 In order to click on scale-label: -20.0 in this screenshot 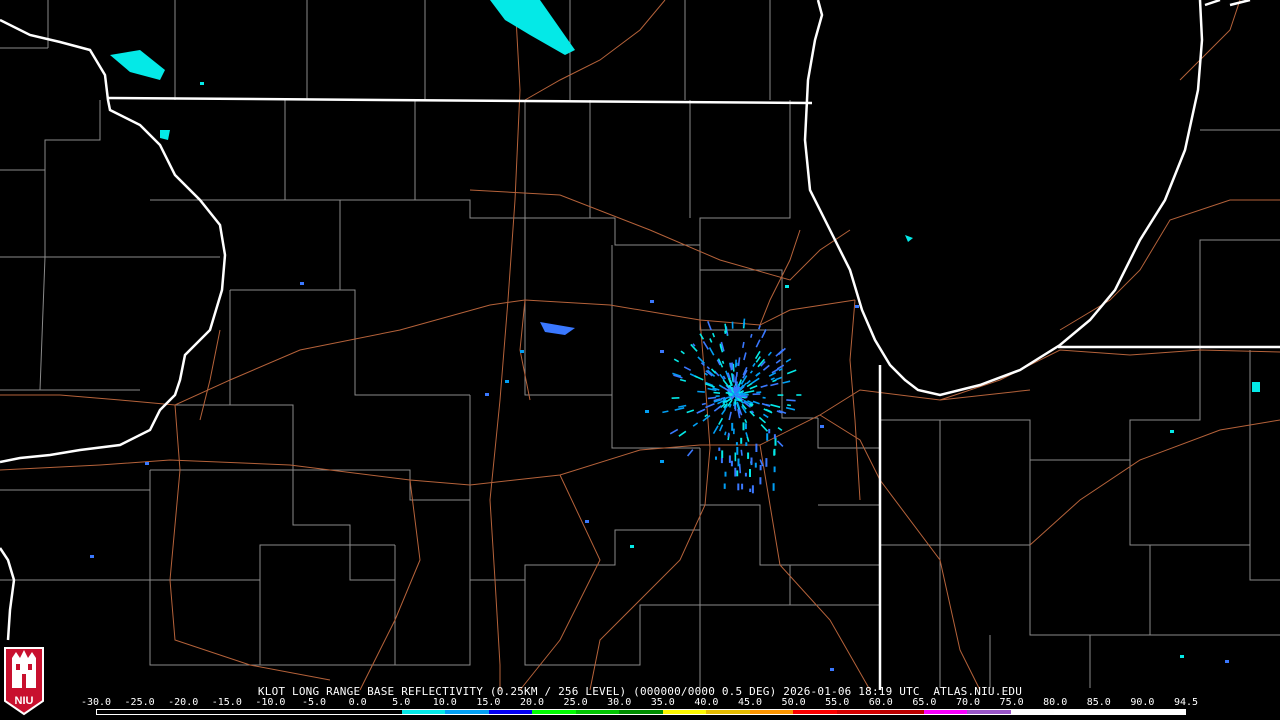, I will do `click(183, 702)`.